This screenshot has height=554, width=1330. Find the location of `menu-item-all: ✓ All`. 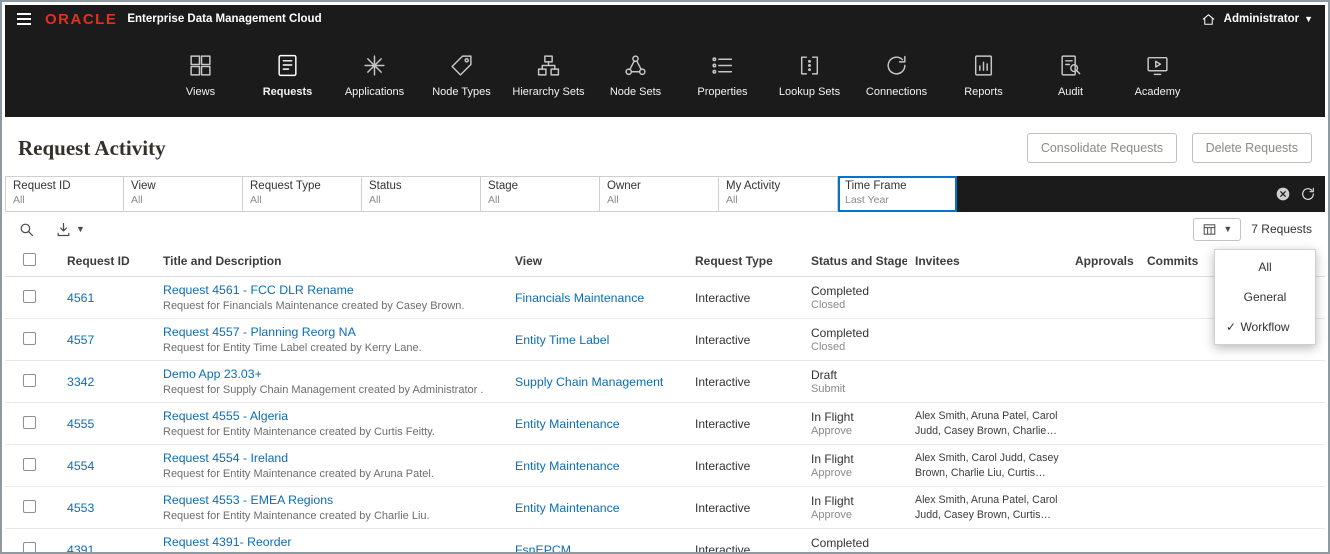

menu-item-all: ✓ All is located at coordinates (1265, 267).